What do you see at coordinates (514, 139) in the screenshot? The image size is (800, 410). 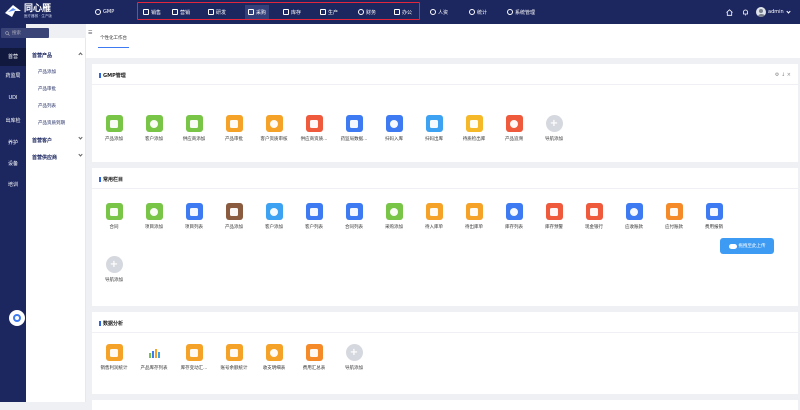 I see `tile-label: 产品追溯` at bounding box center [514, 139].